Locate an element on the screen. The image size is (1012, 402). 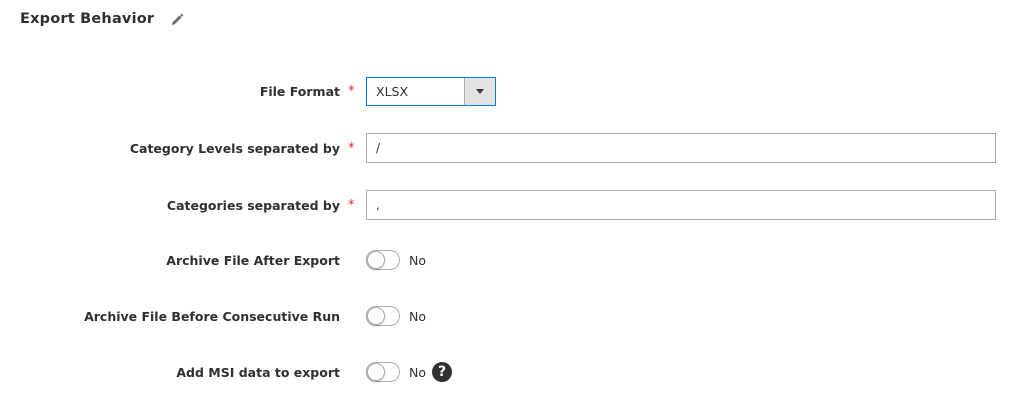
field-row-msi-data: Add MSI data to export No ? is located at coordinates (506, 372).